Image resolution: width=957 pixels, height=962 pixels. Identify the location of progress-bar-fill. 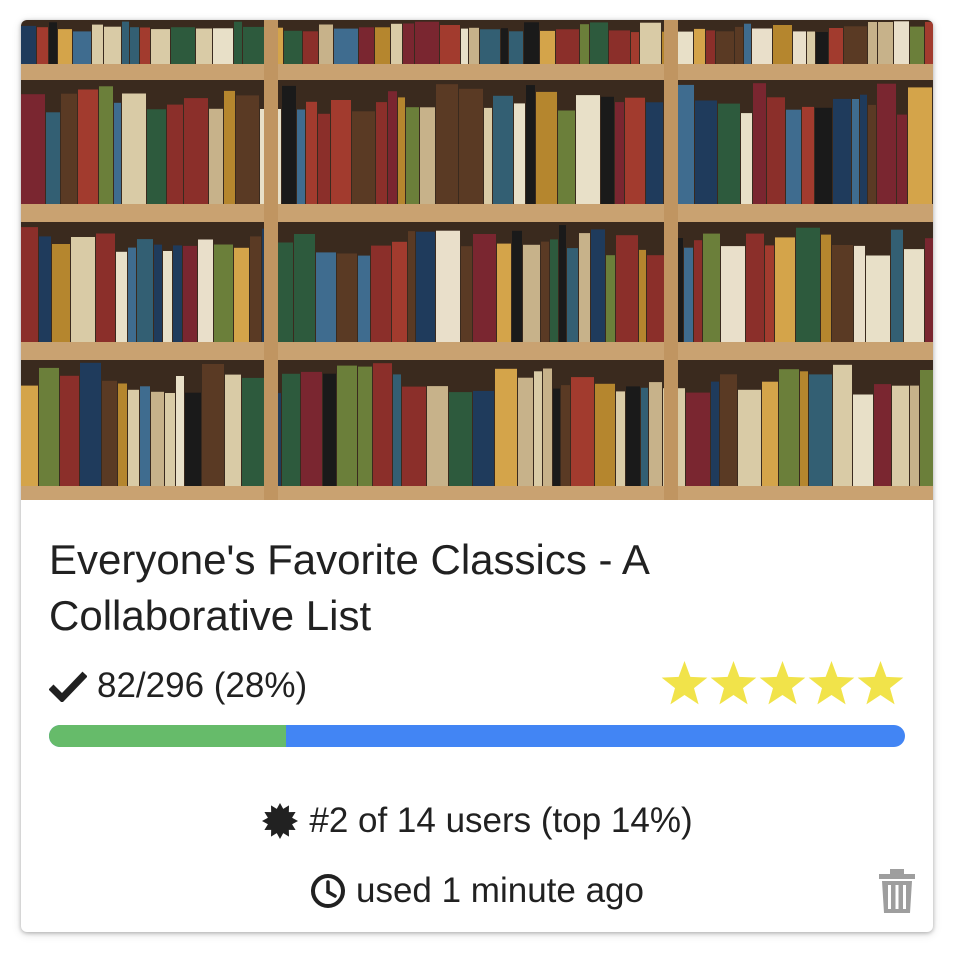
(168, 736).